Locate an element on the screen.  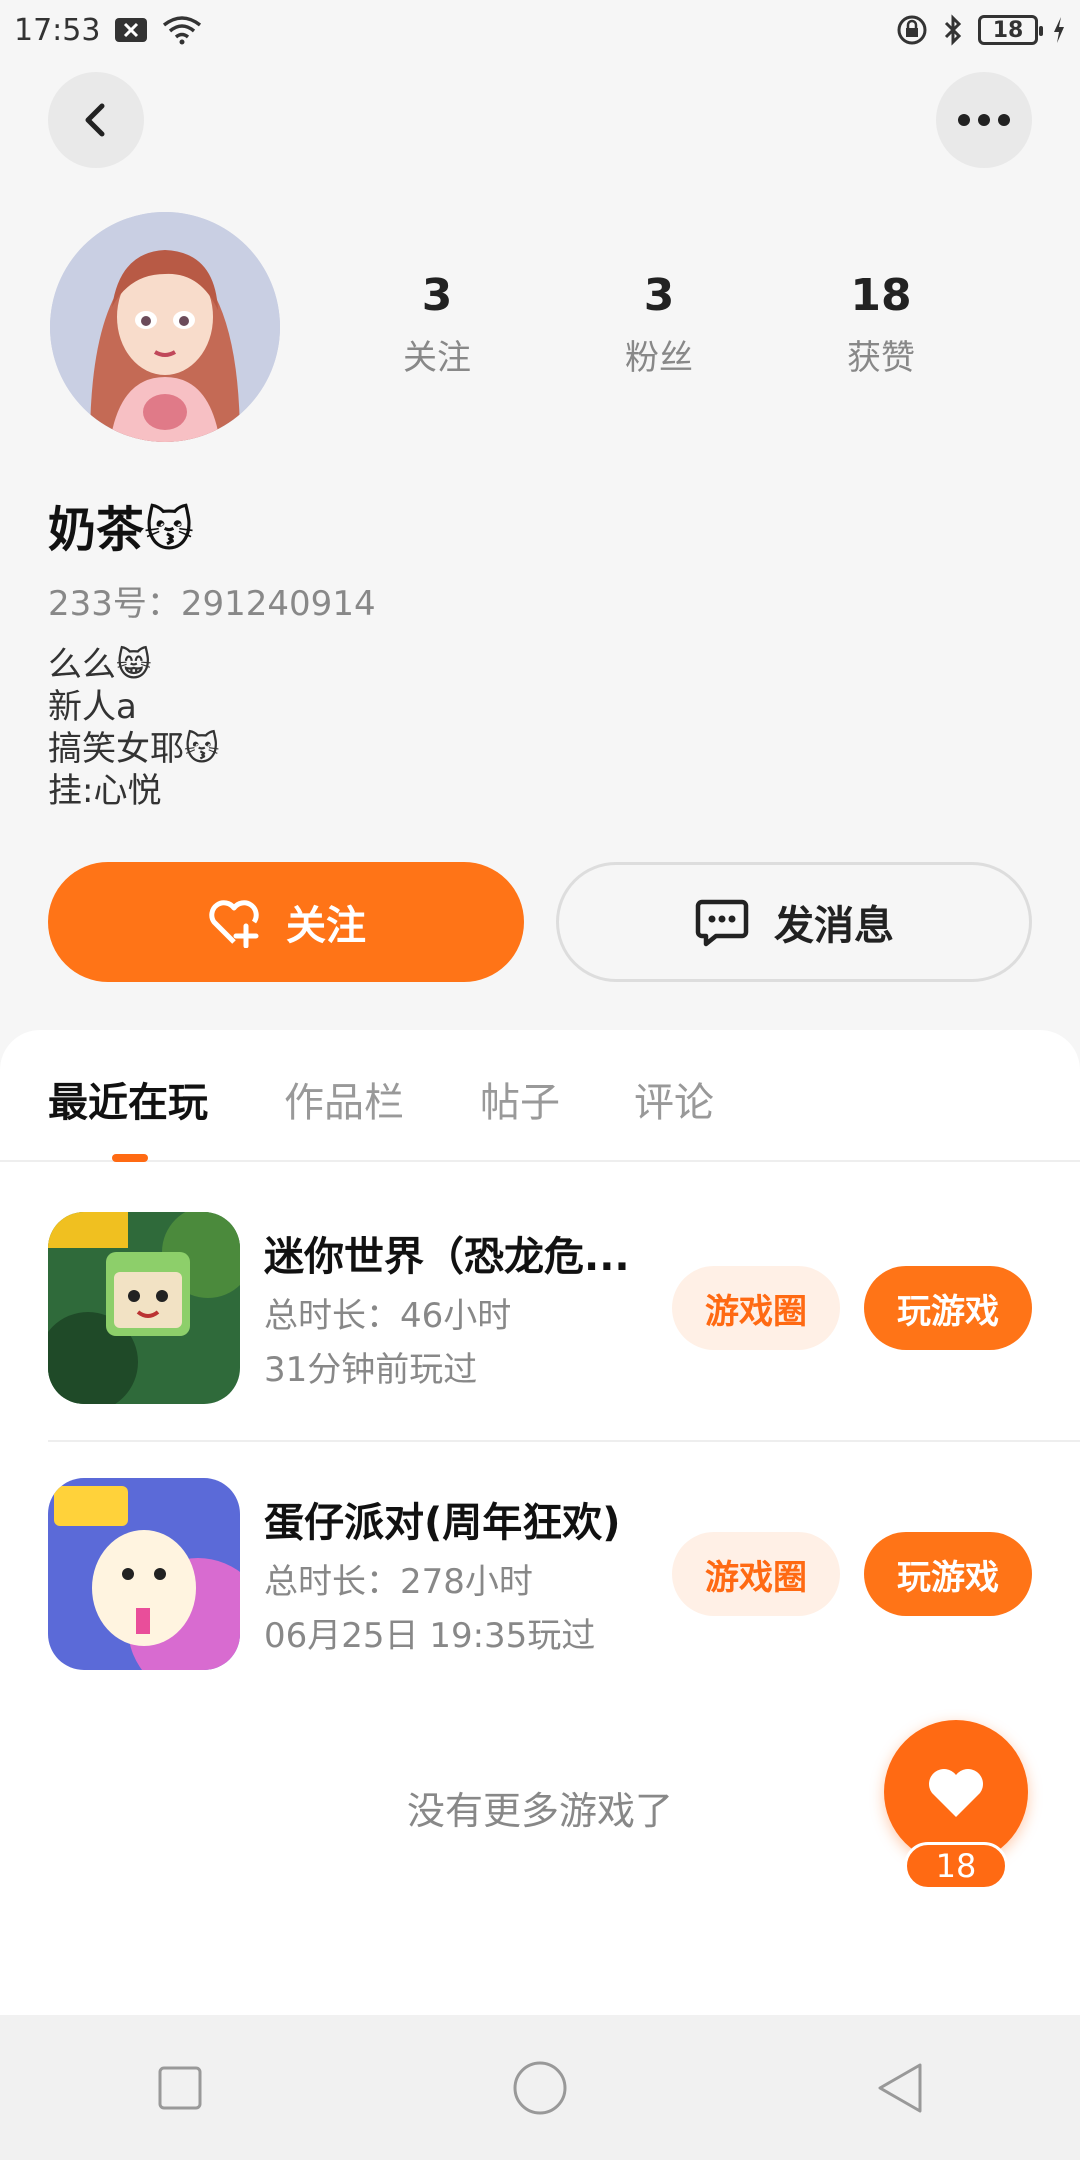
follow-label: 关注 is located at coordinates (326, 926).